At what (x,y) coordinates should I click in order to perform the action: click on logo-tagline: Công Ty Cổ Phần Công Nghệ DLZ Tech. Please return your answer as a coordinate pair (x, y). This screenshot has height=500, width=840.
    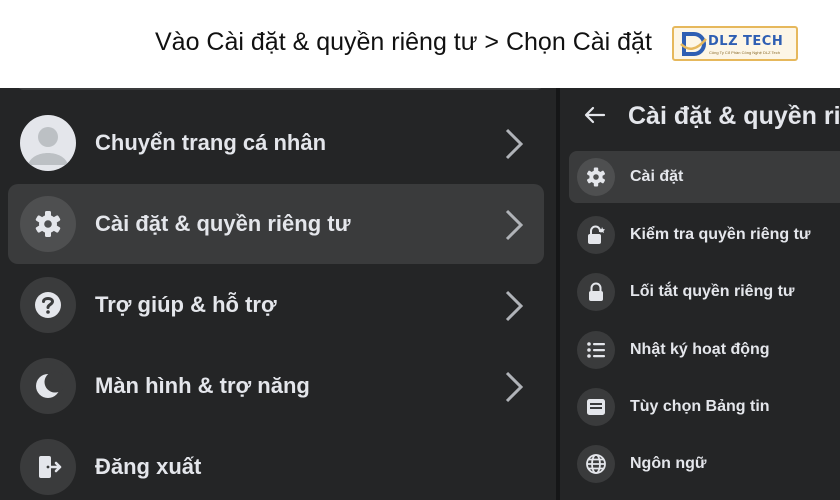
    Looking at the image, I should click on (745, 52).